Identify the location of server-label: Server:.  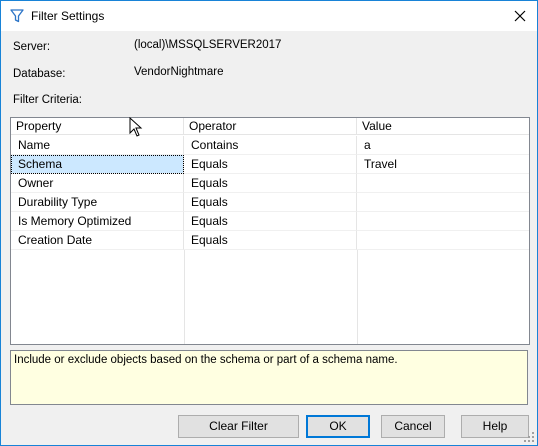
(32, 47).